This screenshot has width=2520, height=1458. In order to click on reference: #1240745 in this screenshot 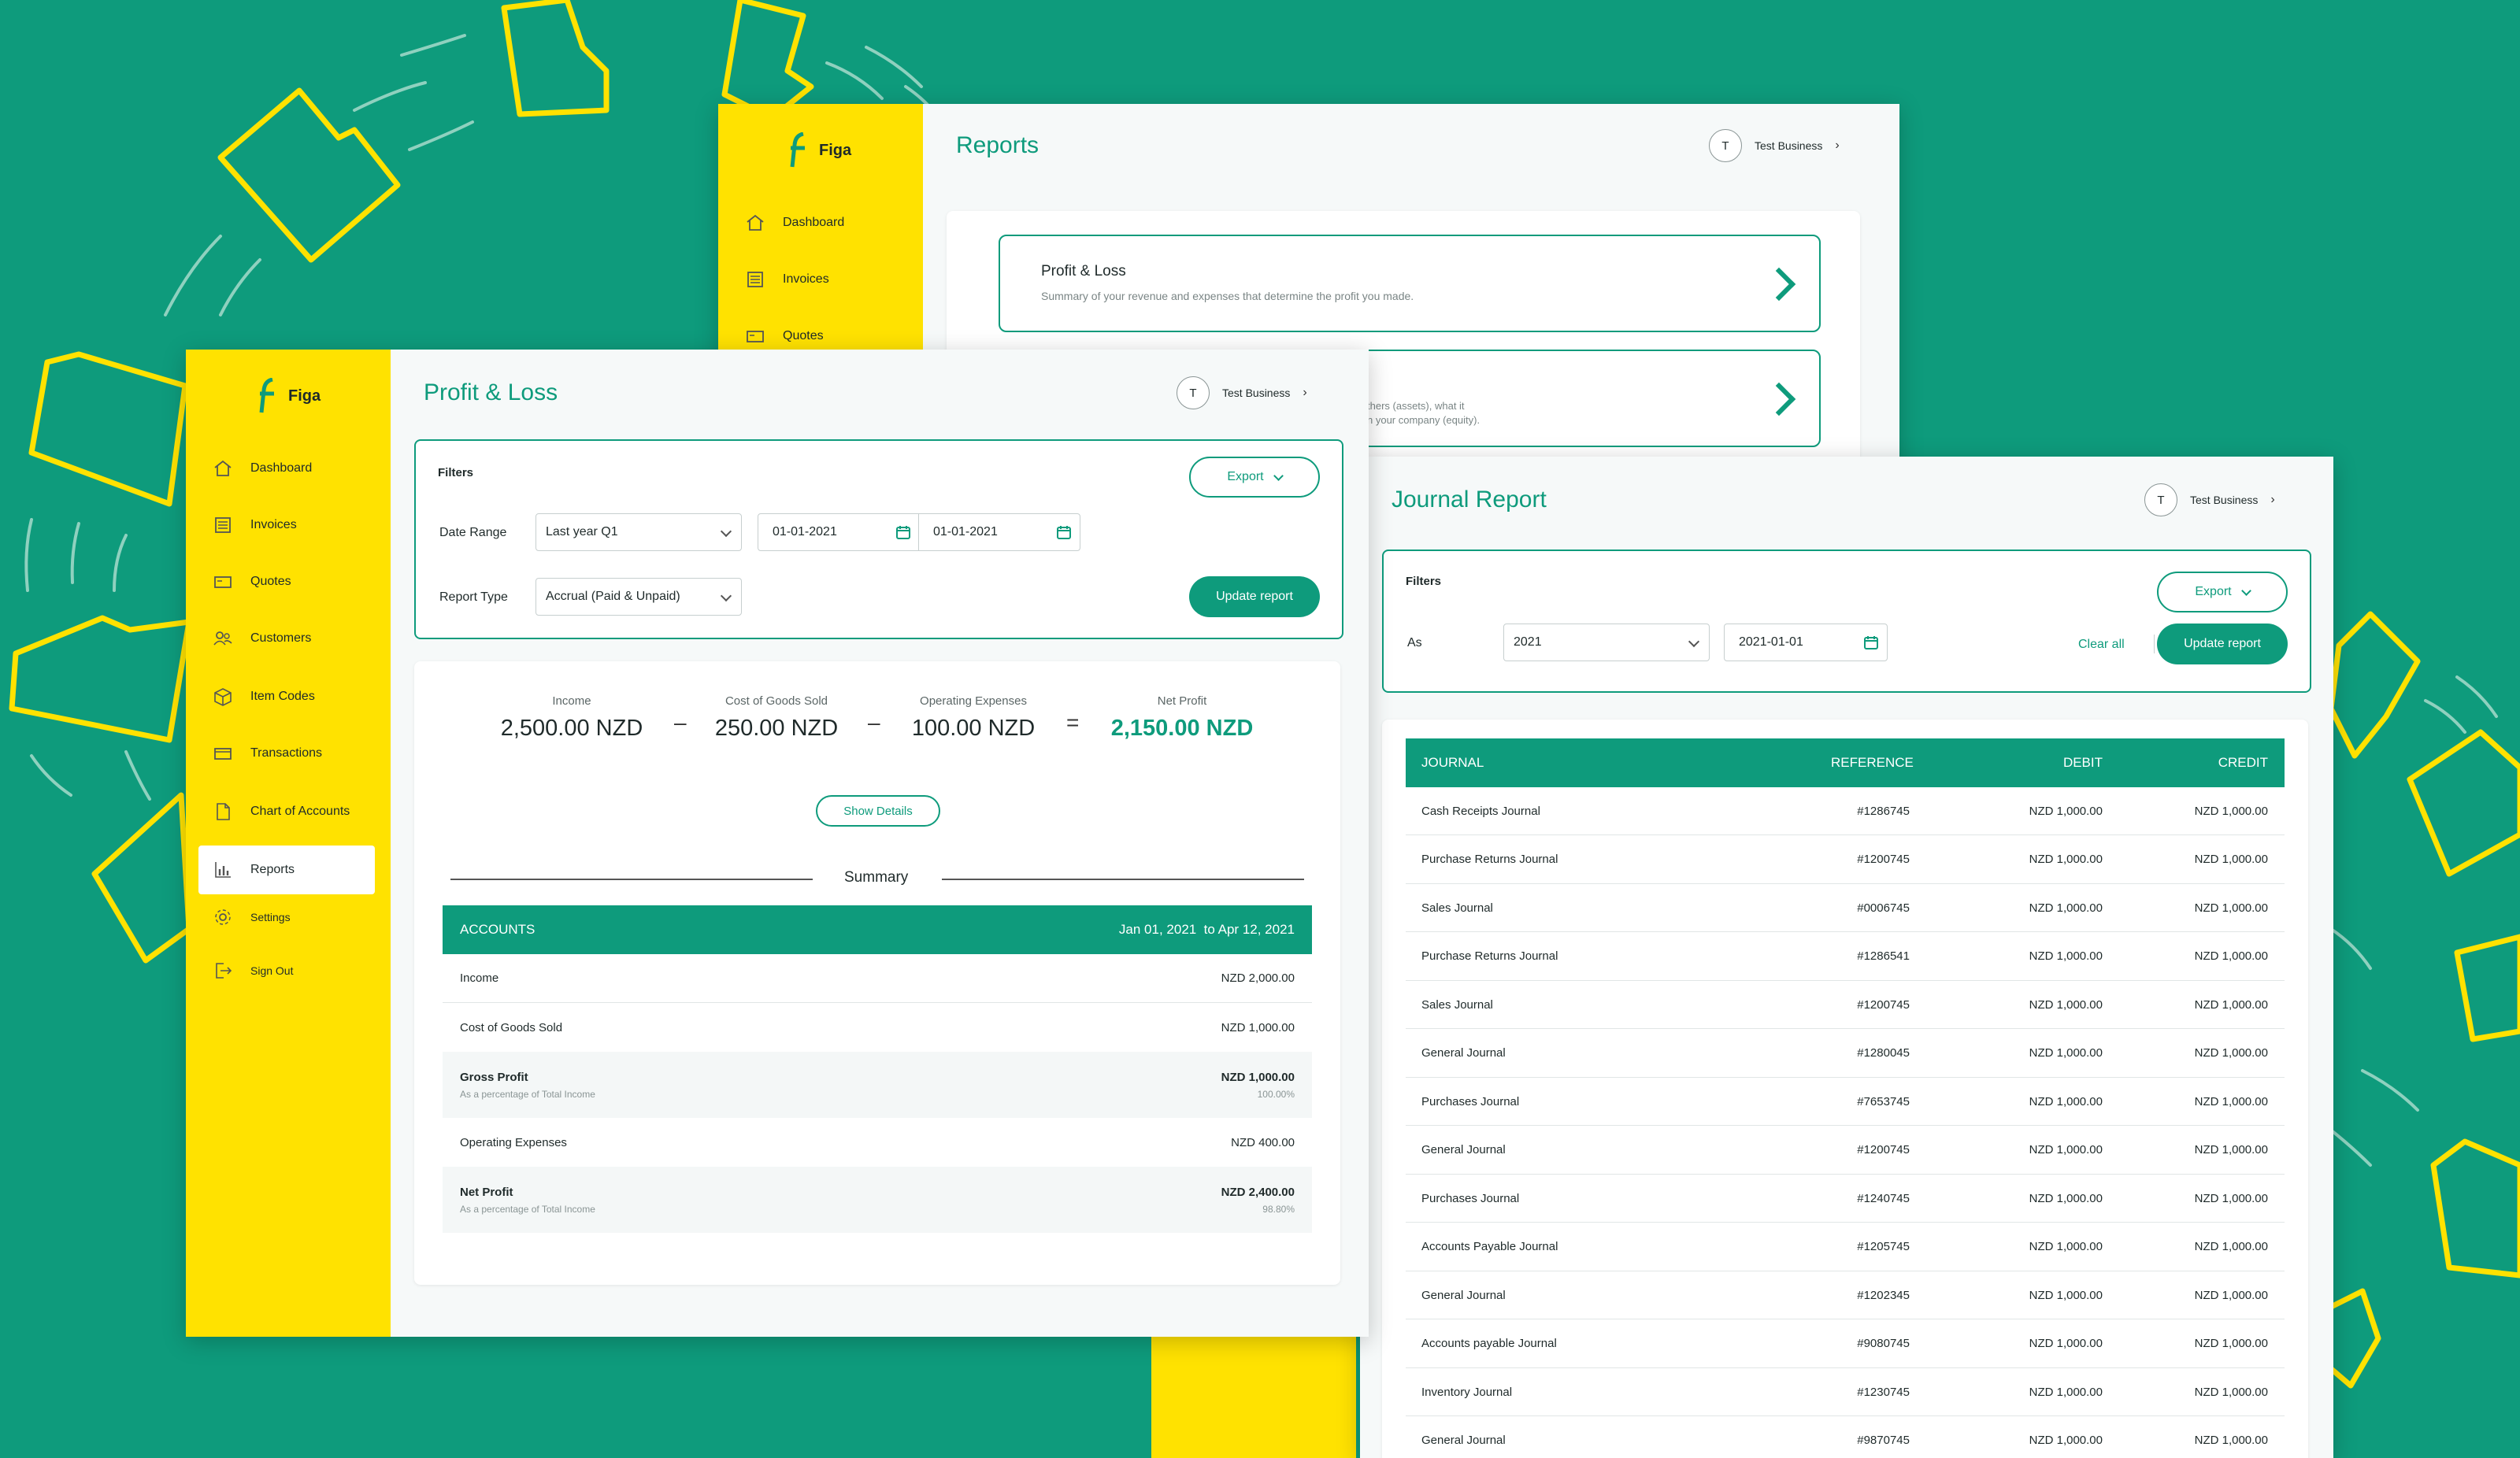, I will do `click(1883, 1198)`.